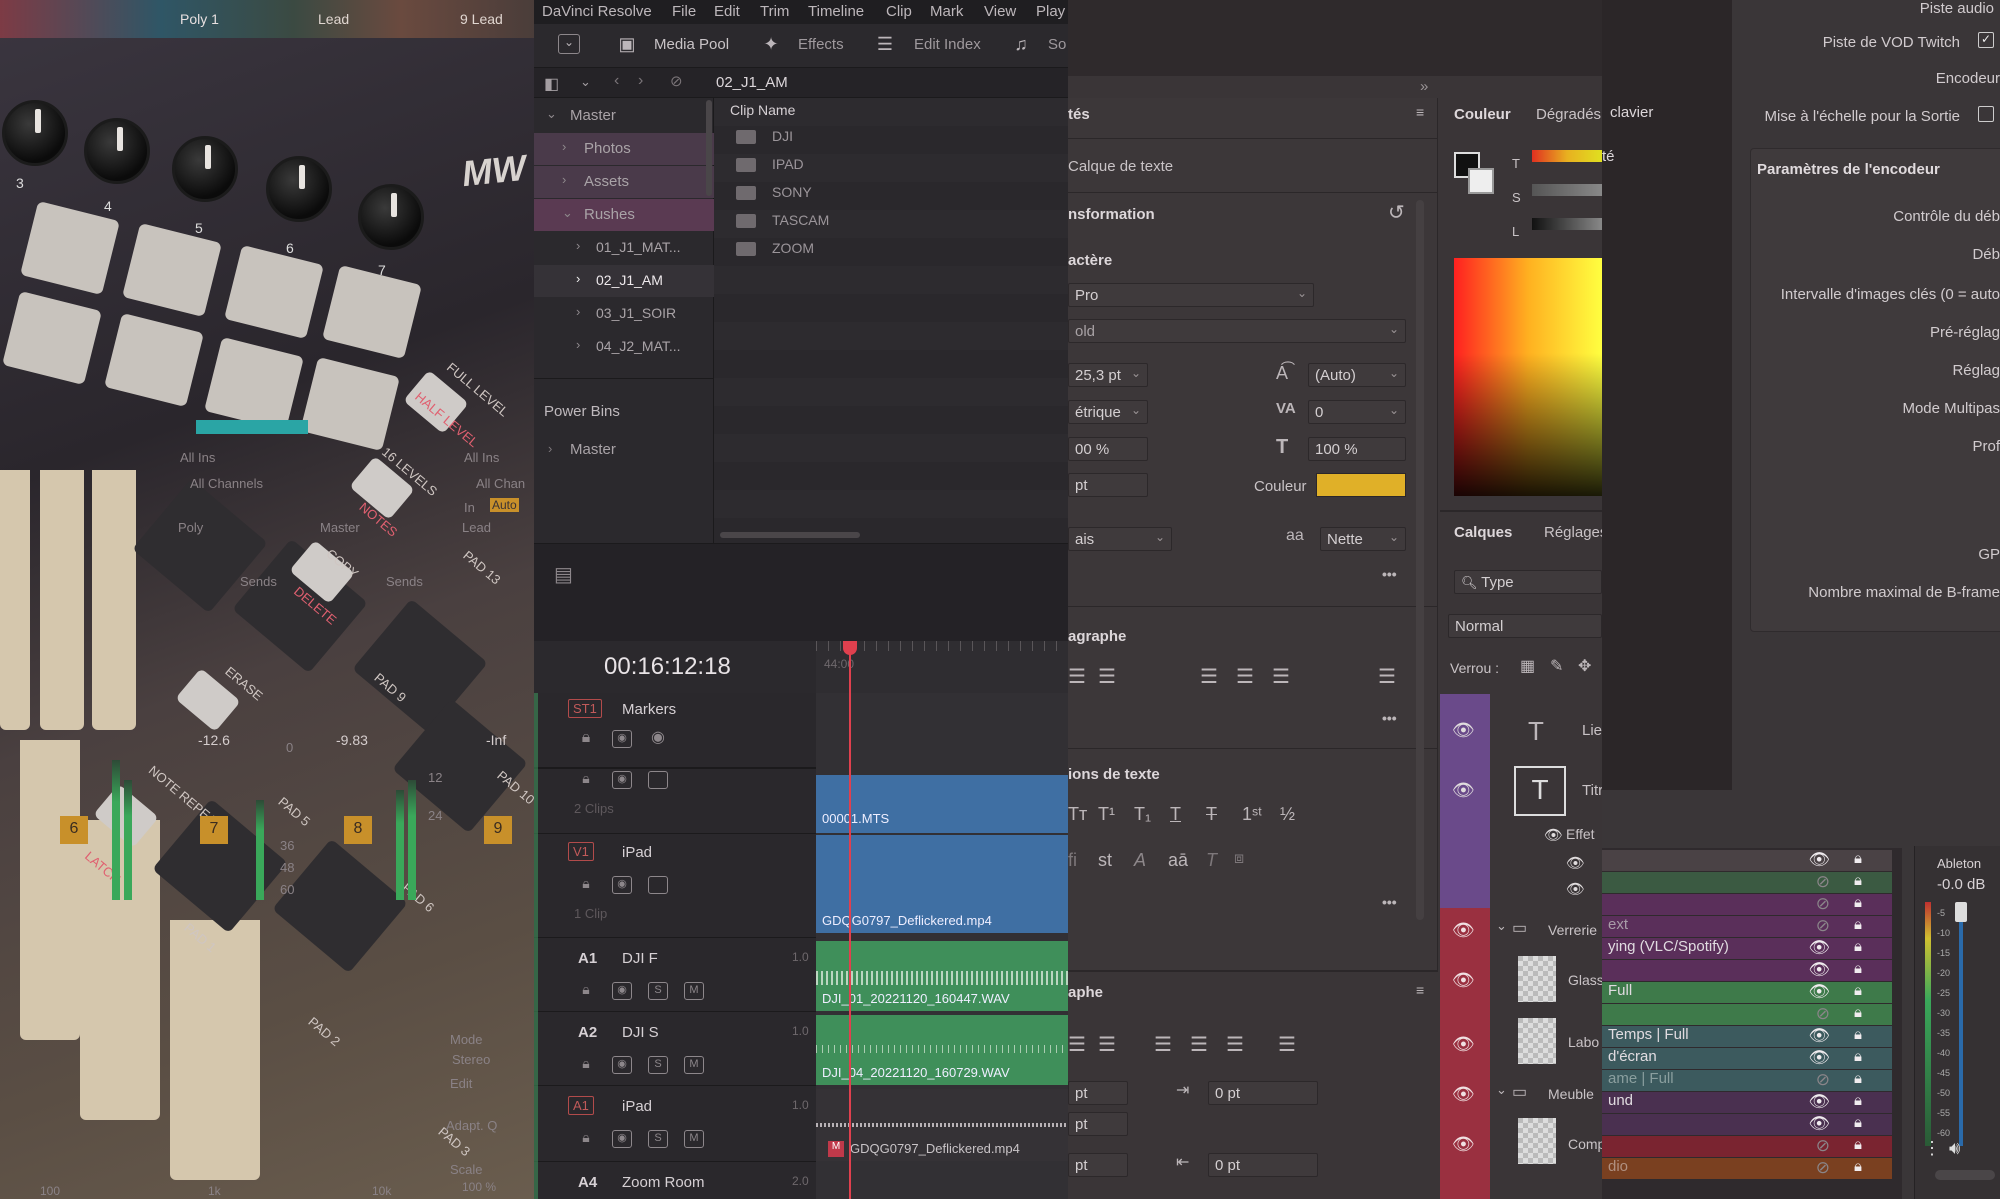 The image size is (2000, 1199). Describe the element at coordinates (1077, 814) in the screenshot. I see `faux-bold-icon: Tт` at that location.